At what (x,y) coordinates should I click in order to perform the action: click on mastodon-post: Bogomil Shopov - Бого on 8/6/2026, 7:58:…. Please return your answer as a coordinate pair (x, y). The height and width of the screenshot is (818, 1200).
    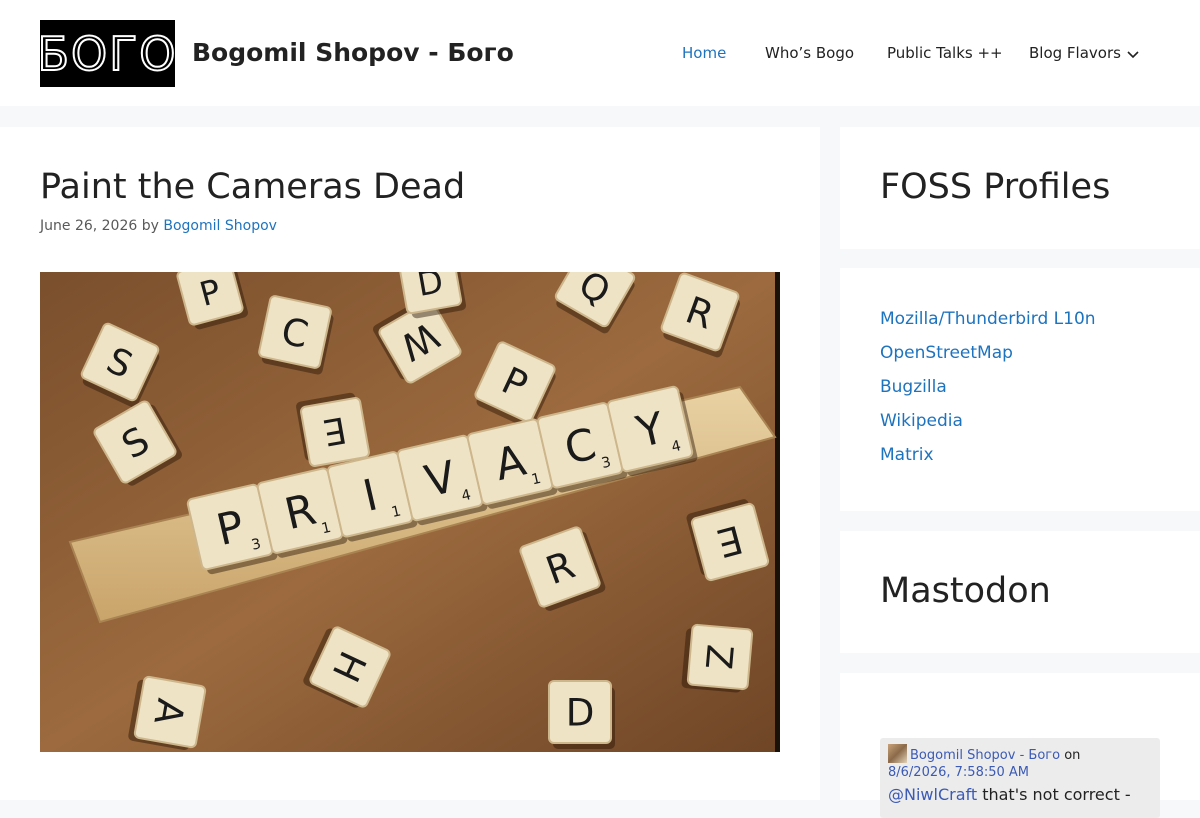
    Looking at the image, I should click on (1020, 778).